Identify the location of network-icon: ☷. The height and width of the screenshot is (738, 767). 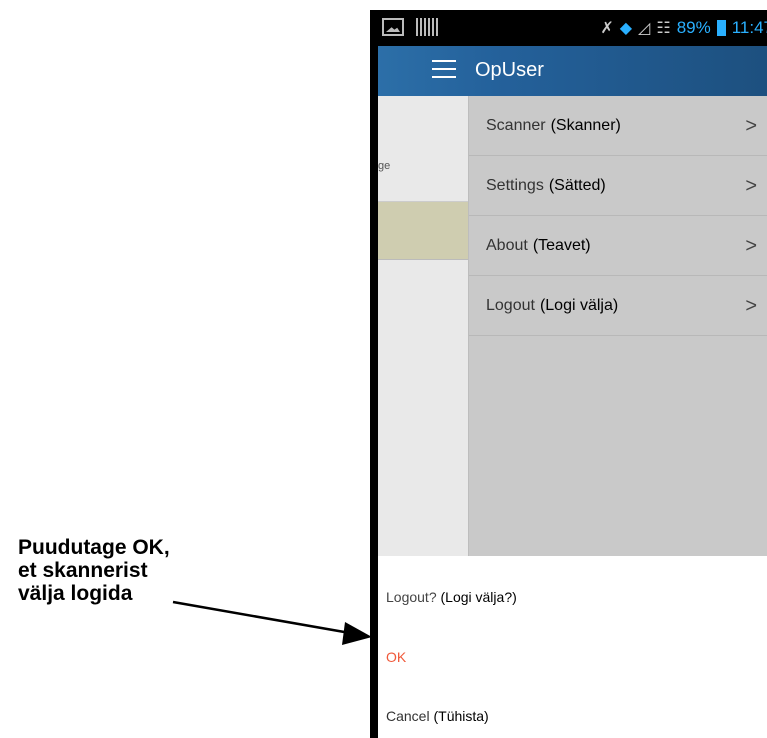
(663, 28).